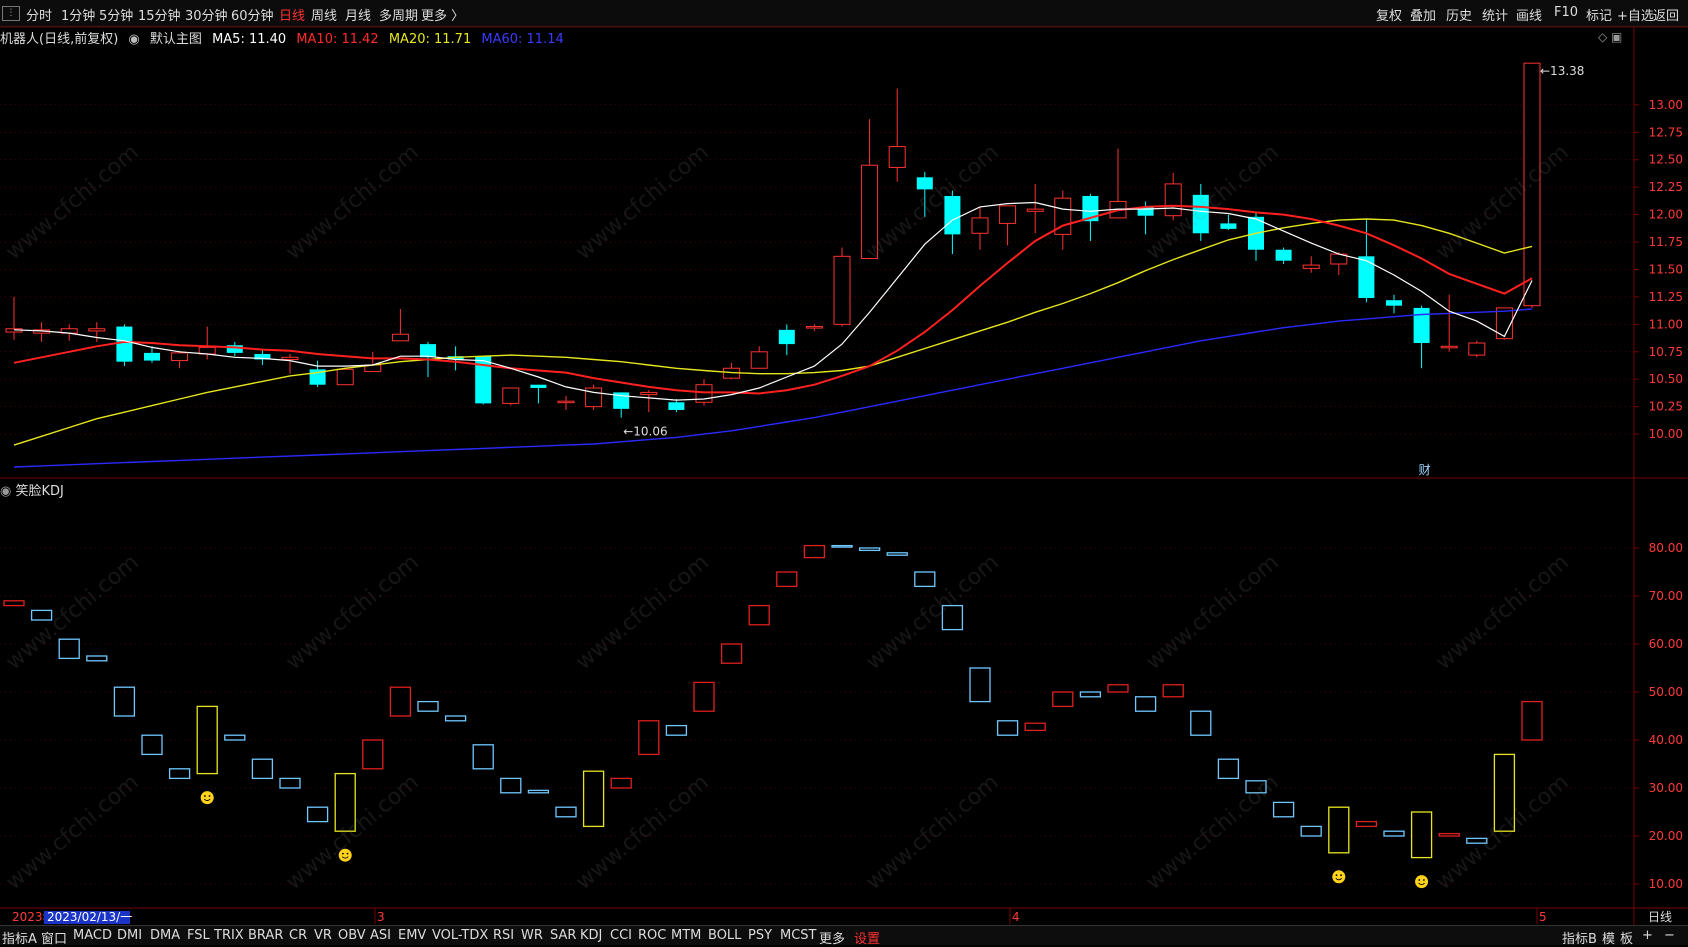 This screenshot has width=1688, height=947. What do you see at coordinates (89, 917) in the screenshot?
I see `date-cursor-label: 2023/02/13/一` at bounding box center [89, 917].